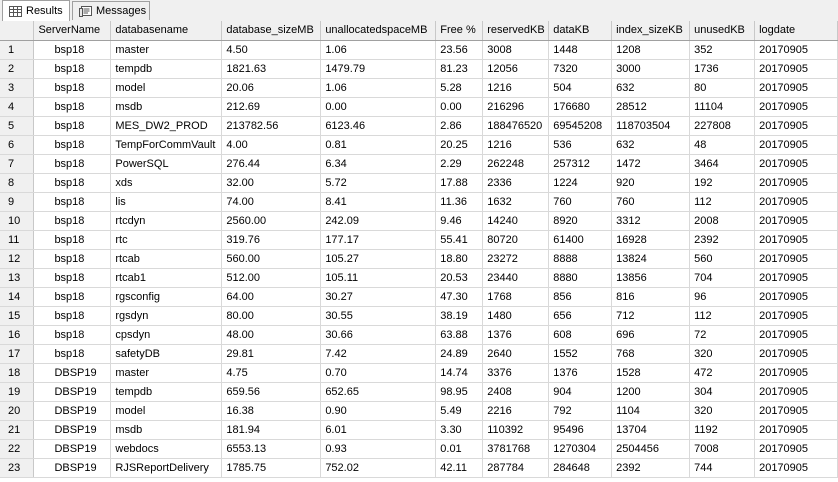  What do you see at coordinates (378, 69) in the screenshot?
I see `table-cell: 1479.79` at bounding box center [378, 69].